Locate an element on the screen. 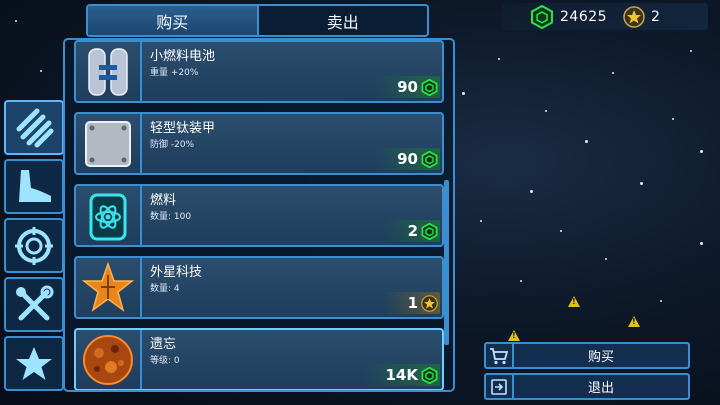 This screenshot has width=720, height=405. trade-tabs: 购买 卖出 is located at coordinates (257, 20).